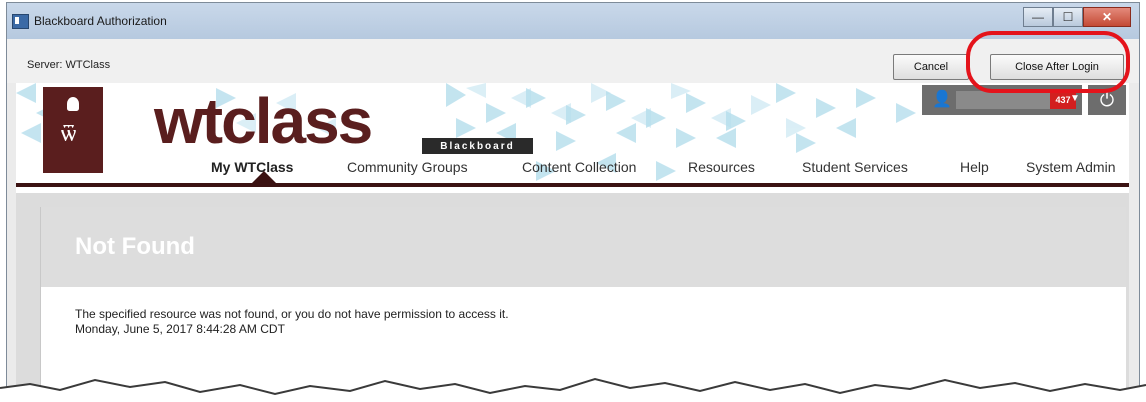  Describe the element at coordinates (407, 167) in the screenshot. I see `nav-community-groups: Community Groups` at that location.